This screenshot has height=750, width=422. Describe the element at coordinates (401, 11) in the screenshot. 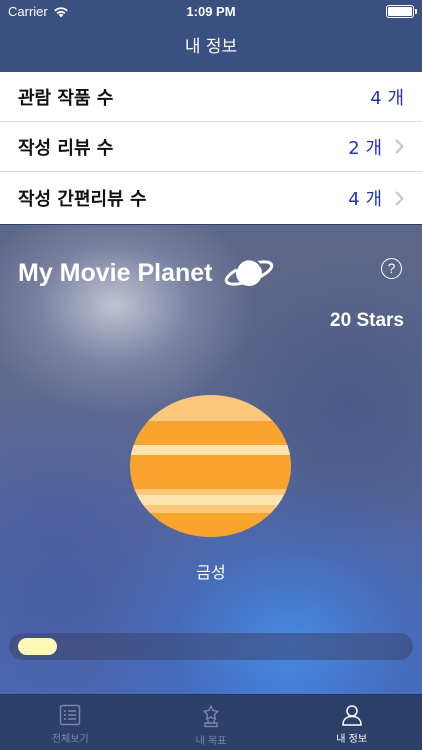

I see `battery-icon` at that location.